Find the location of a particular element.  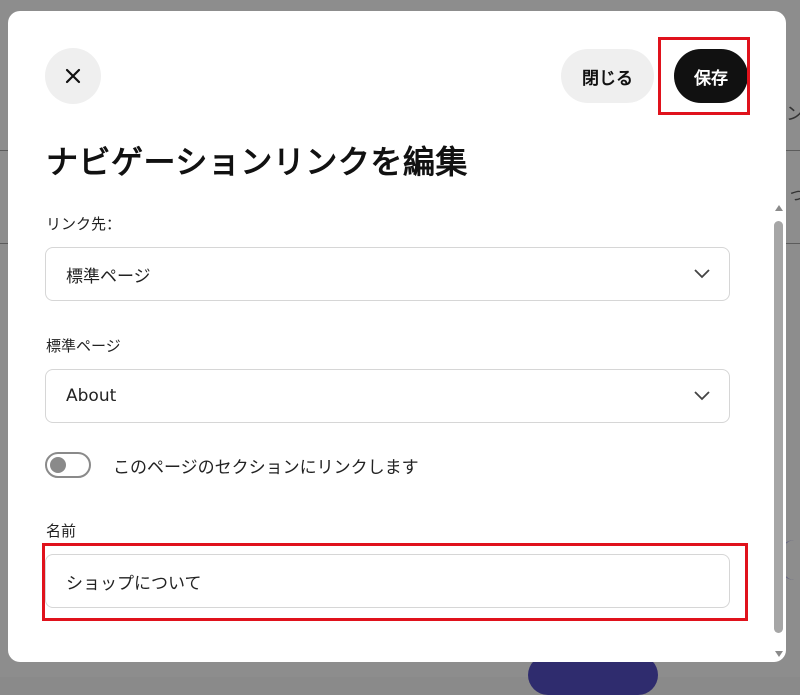

standard-page-value: About is located at coordinates (91, 396).